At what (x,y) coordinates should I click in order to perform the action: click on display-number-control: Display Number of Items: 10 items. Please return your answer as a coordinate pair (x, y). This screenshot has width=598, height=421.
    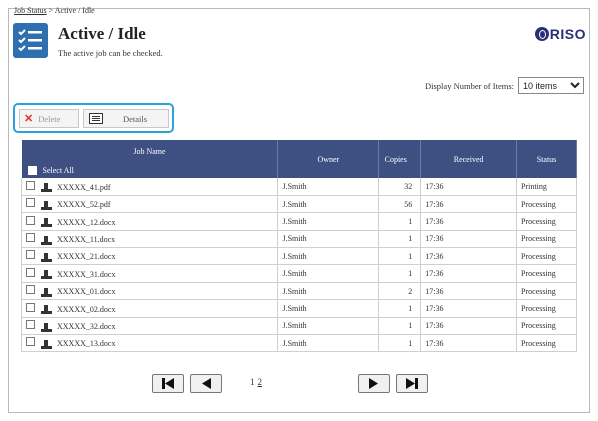
    Looking at the image, I should click on (504, 85).